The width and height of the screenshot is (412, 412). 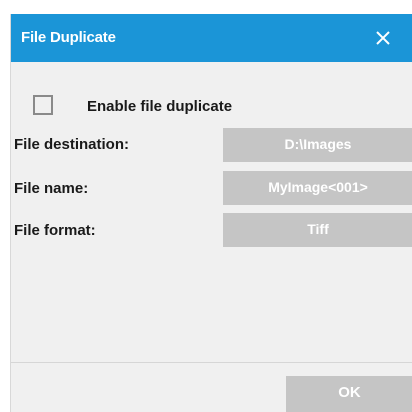 What do you see at coordinates (55, 230) in the screenshot?
I see `file-format-label: File format:` at bounding box center [55, 230].